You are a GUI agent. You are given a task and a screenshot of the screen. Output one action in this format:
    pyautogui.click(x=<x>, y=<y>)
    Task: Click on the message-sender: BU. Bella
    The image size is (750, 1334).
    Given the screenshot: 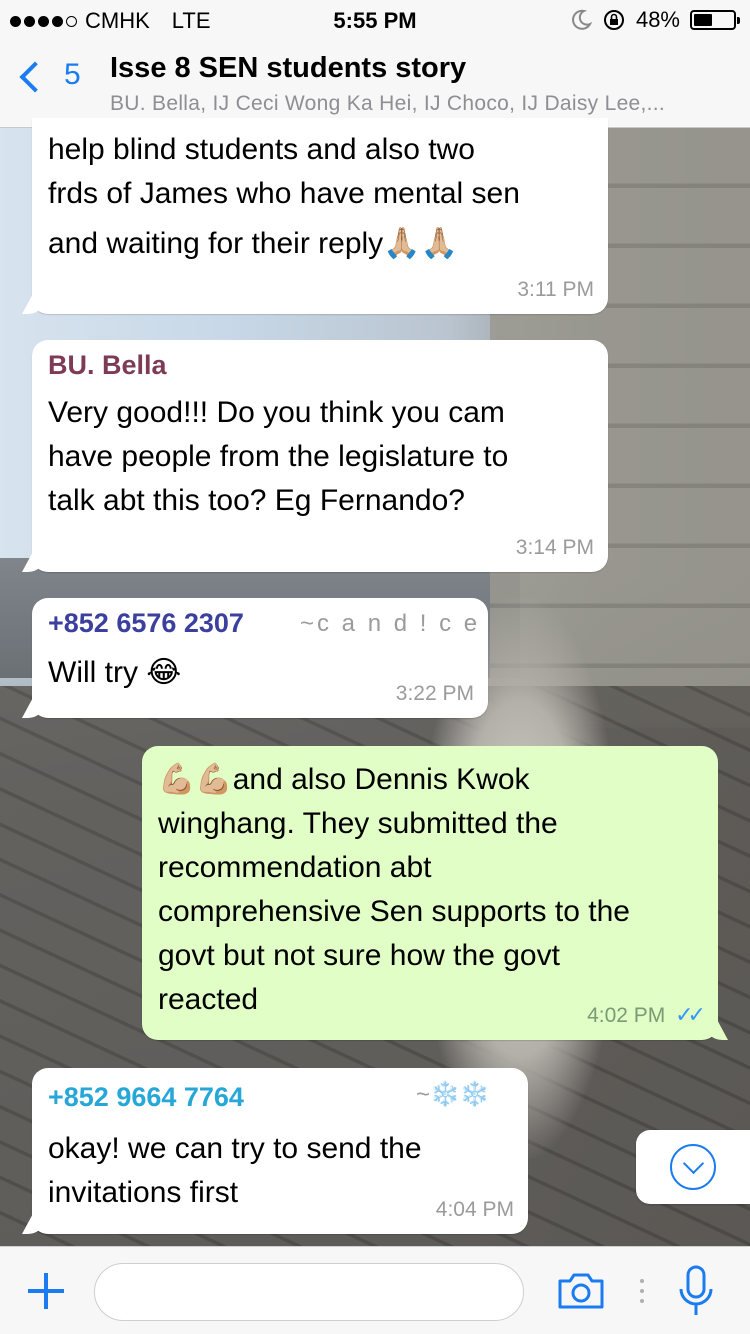 What is the action you would take?
    pyautogui.click(x=320, y=365)
    